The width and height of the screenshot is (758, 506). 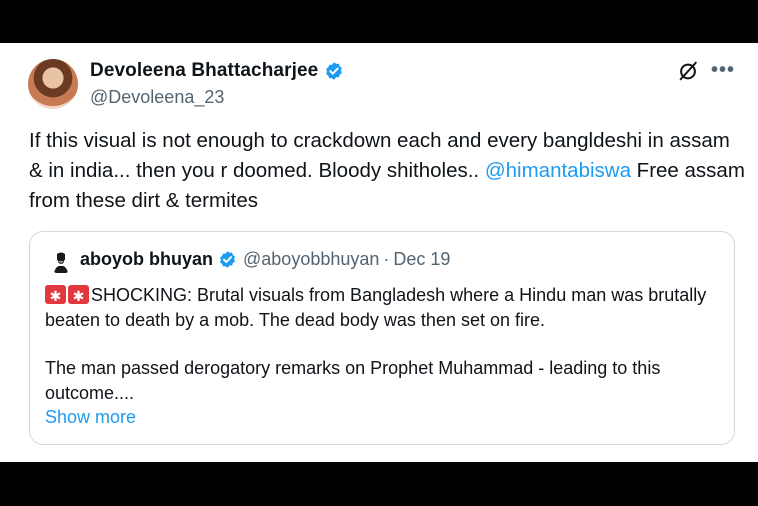 I want to click on quoted-handle: @aboyobbhuyan, so click(x=311, y=259).